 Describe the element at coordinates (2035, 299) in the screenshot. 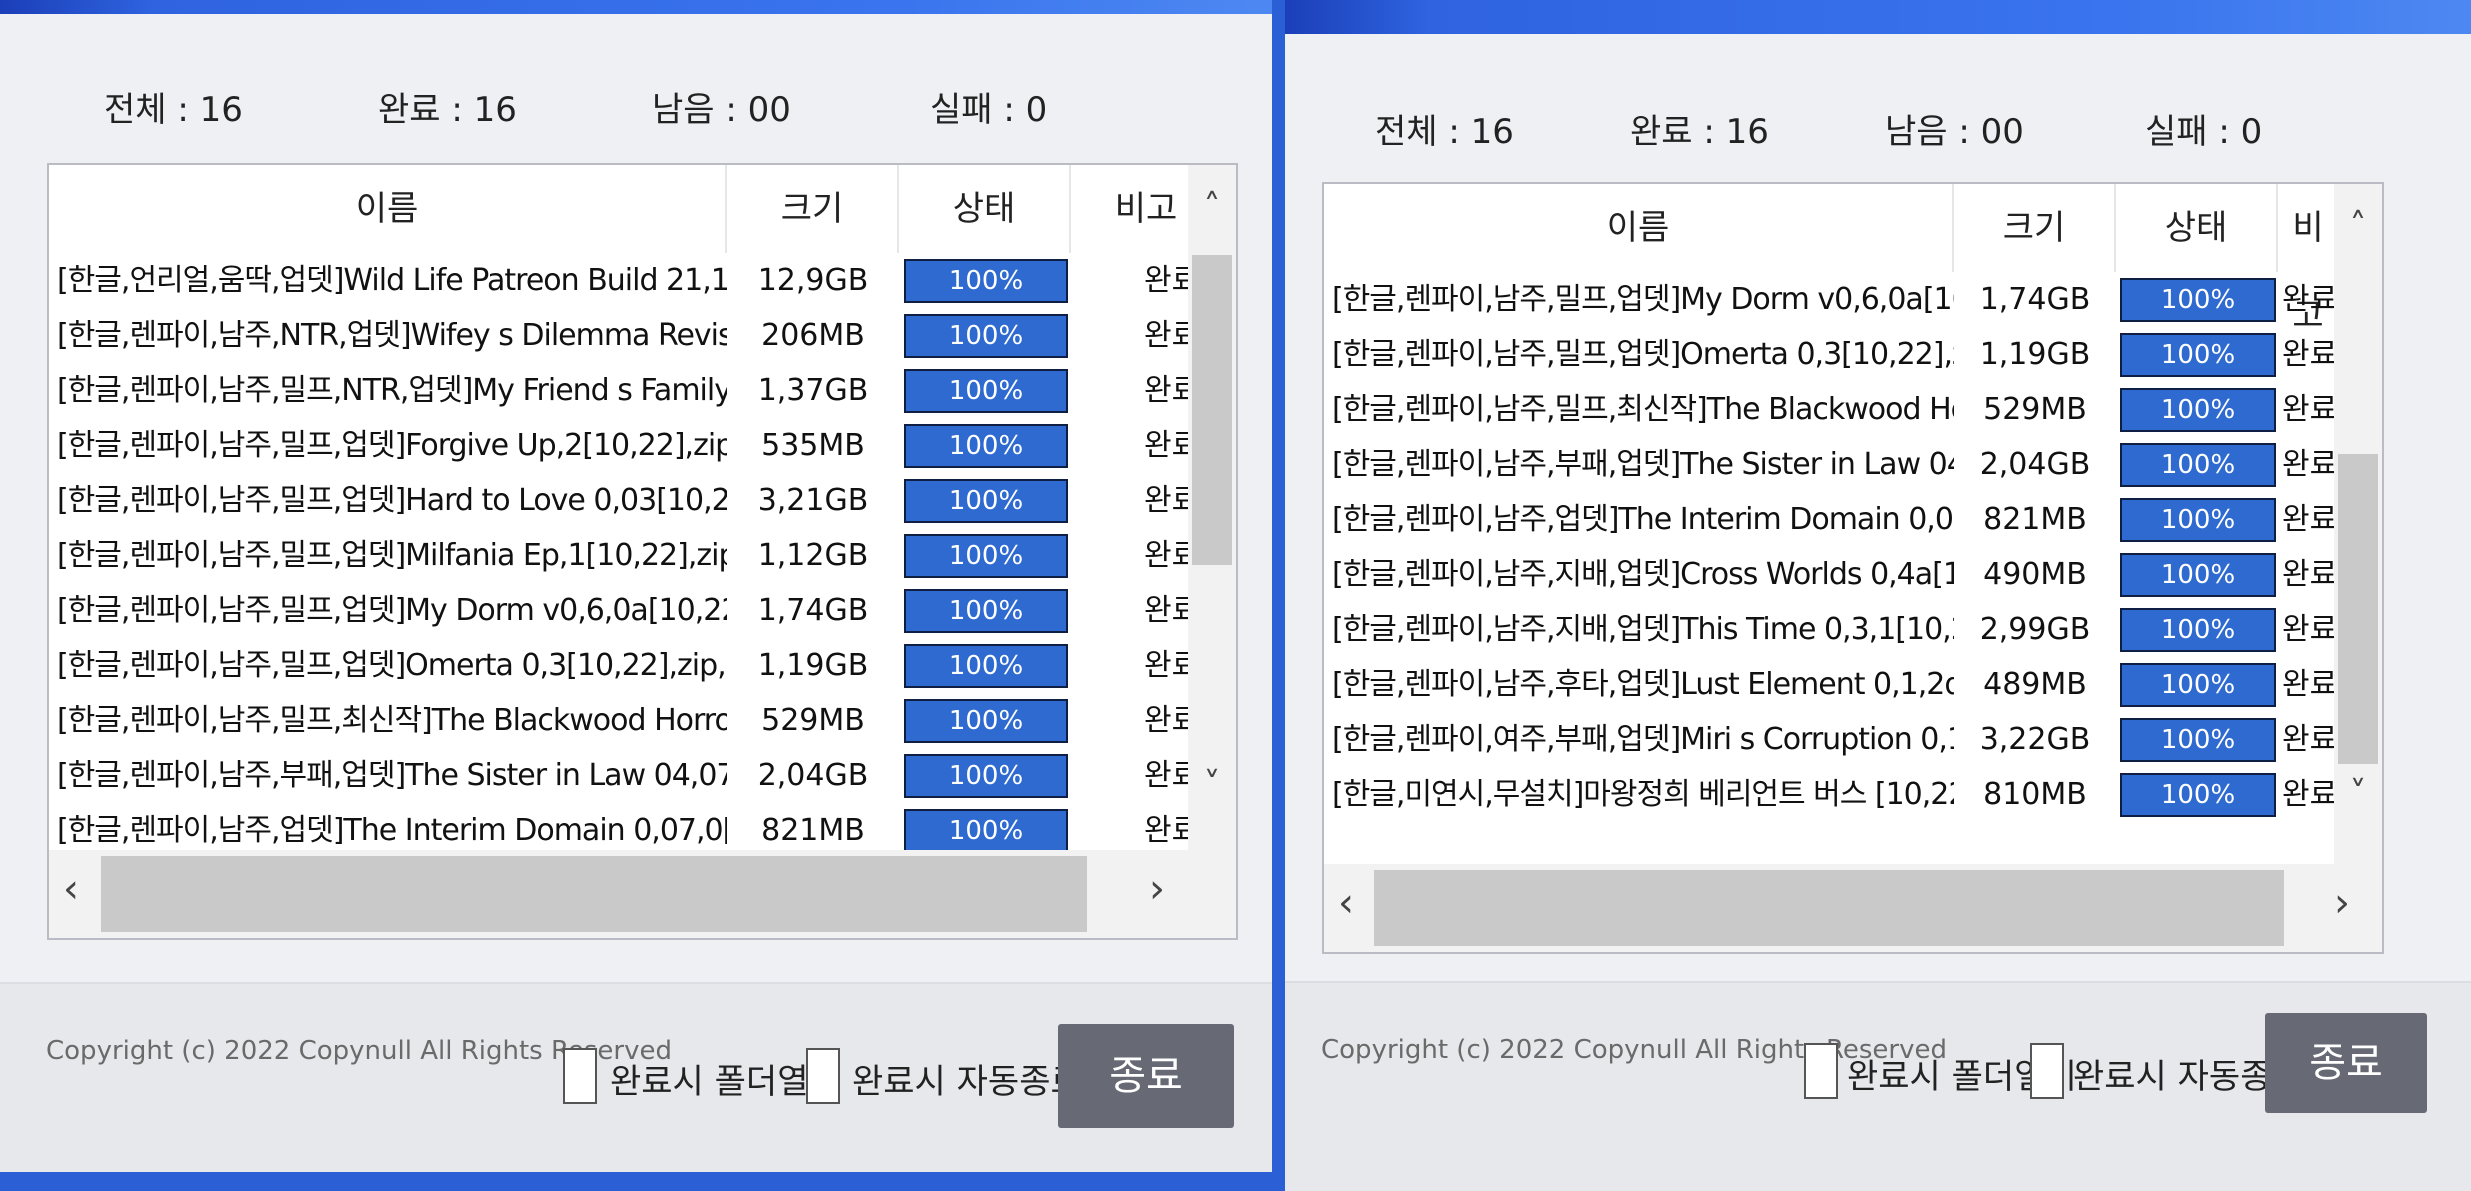

I see `file-size: 1,74GB` at that location.